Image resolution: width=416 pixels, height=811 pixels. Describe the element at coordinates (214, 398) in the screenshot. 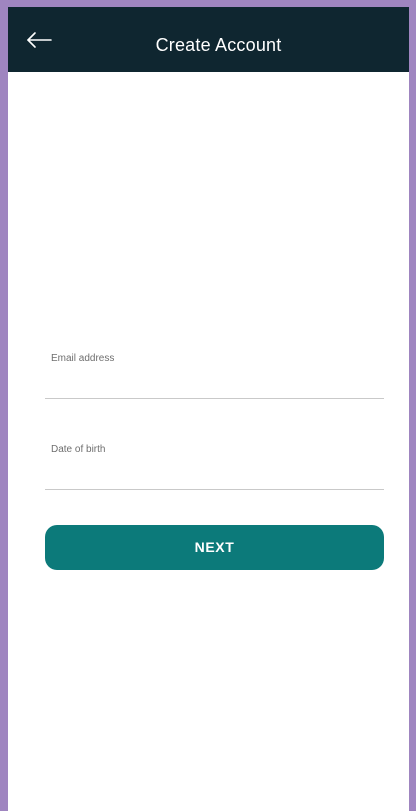

I see `email-field-underline` at that location.